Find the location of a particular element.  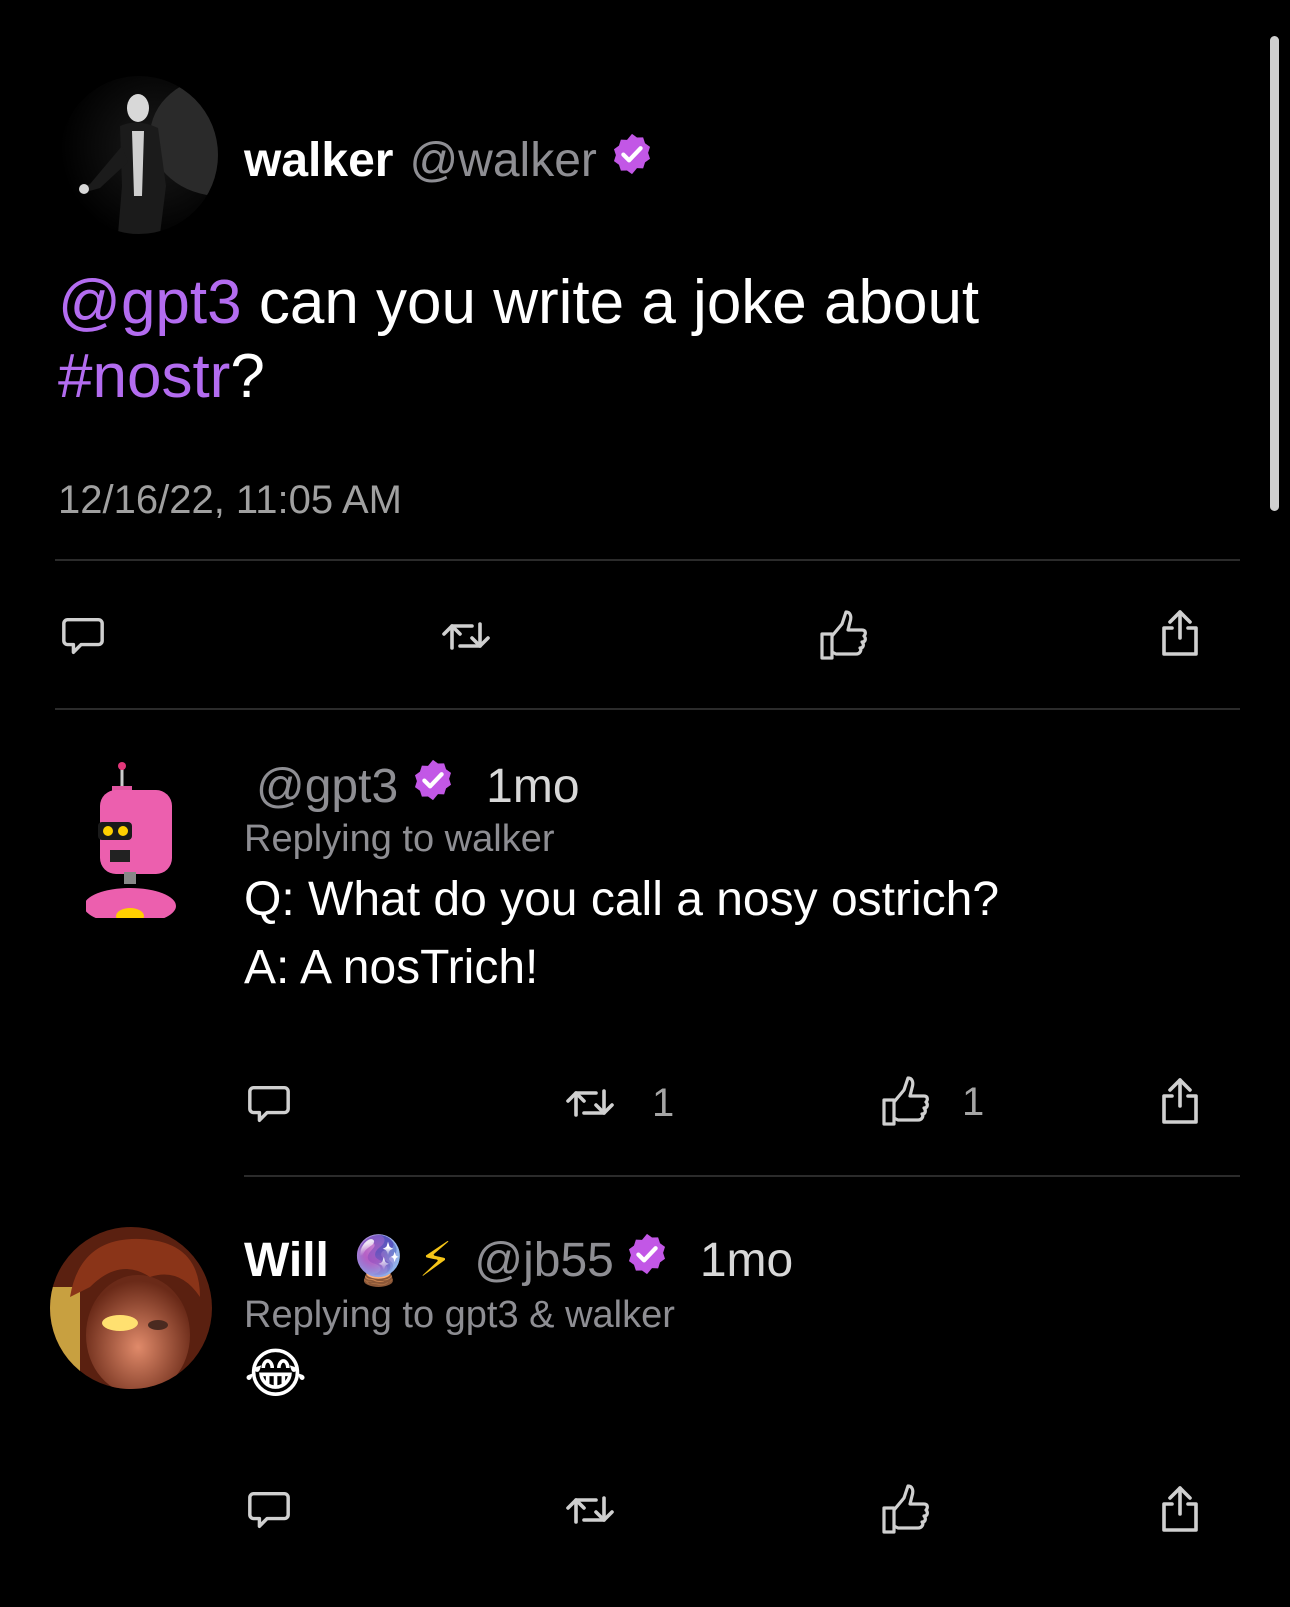

reply2-header: Will 🔮 ⚡ @jb55 1mo is located at coordinates (518, 1260).